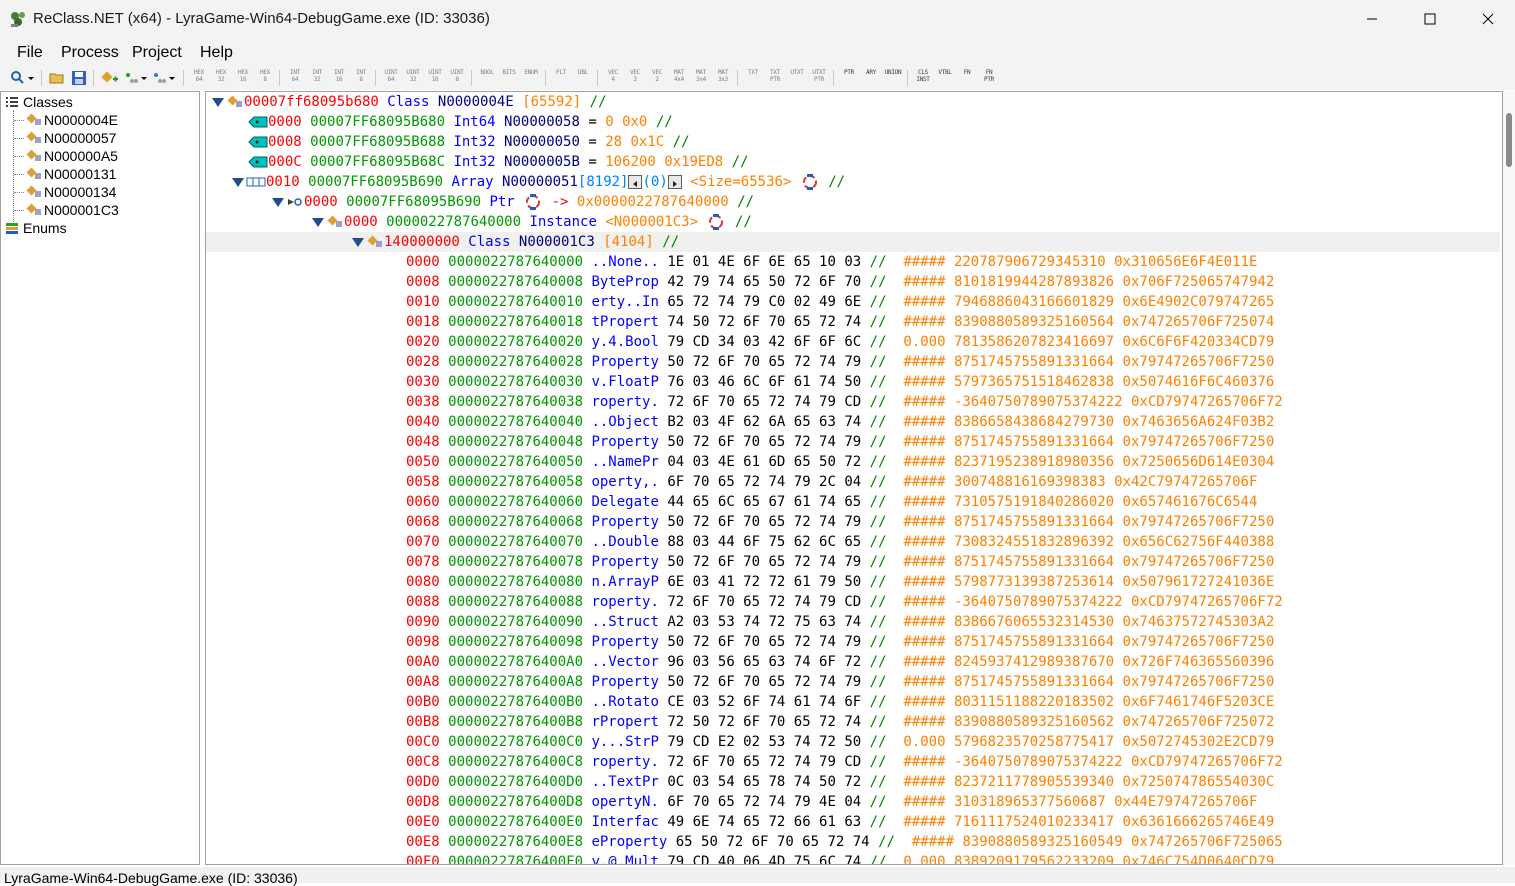 Image resolution: width=1515 pixels, height=886 pixels. Describe the element at coordinates (136, 78) in the screenshot. I see `add-bytes-button` at that location.